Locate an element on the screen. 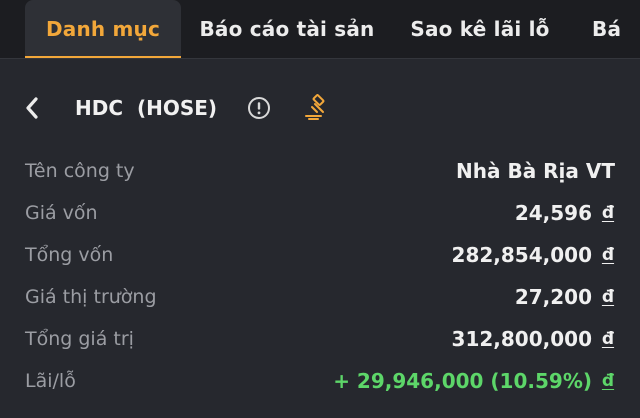 The height and width of the screenshot is (418, 640). detail-row-total-value: Tổng giá trị 312,800,000 đ is located at coordinates (320, 339).